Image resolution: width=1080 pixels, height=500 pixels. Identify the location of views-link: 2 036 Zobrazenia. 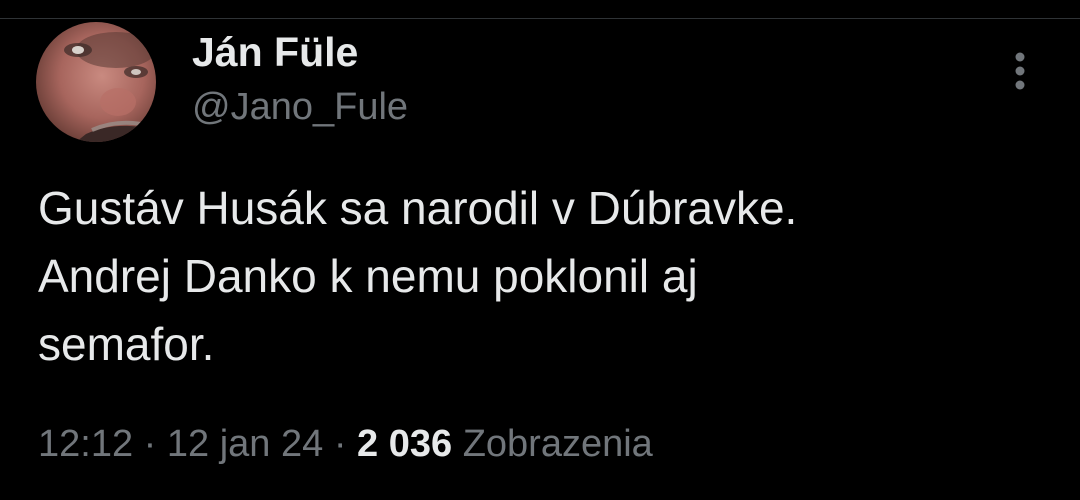
(505, 444).